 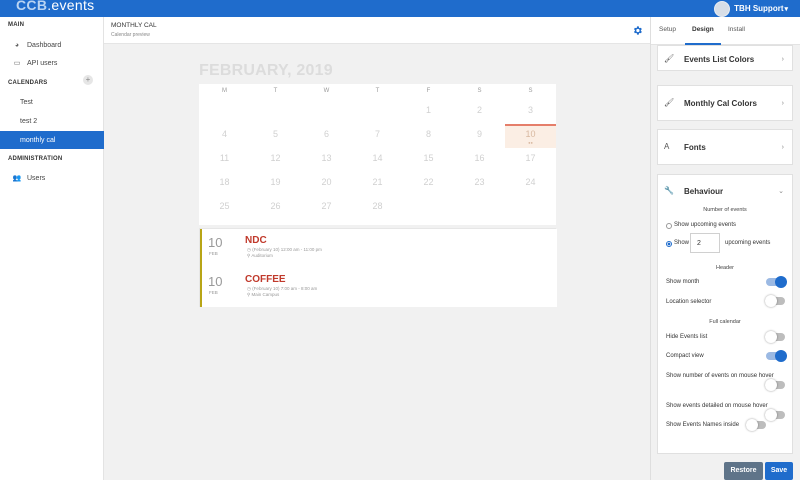 I want to click on card-fonts: A Fonts ›, so click(x=725, y=147).